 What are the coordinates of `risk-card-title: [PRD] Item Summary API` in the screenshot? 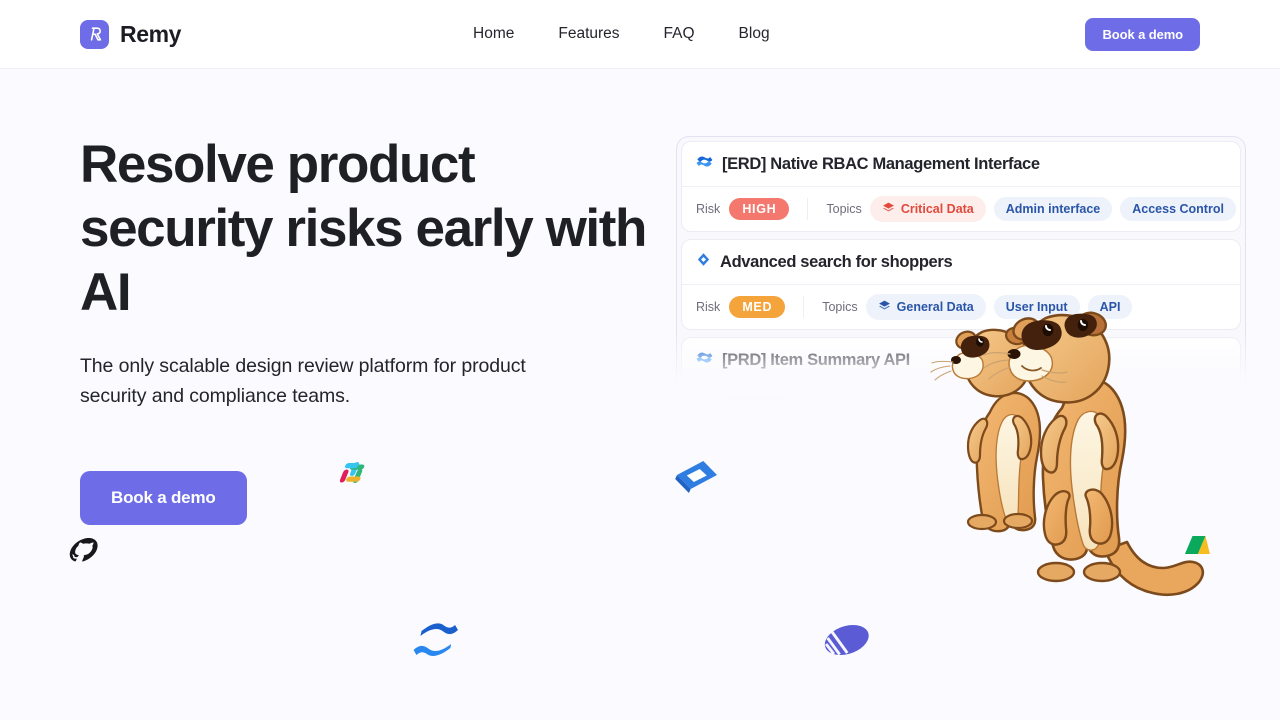 It's located at (816, 359).